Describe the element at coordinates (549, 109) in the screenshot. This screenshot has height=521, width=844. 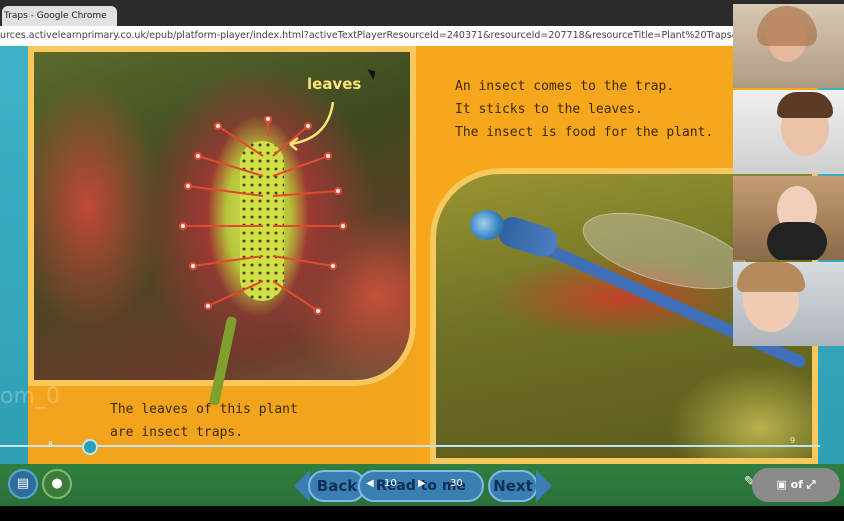
I see `right-text-line-2: It sticks to the leaves.` at that location.